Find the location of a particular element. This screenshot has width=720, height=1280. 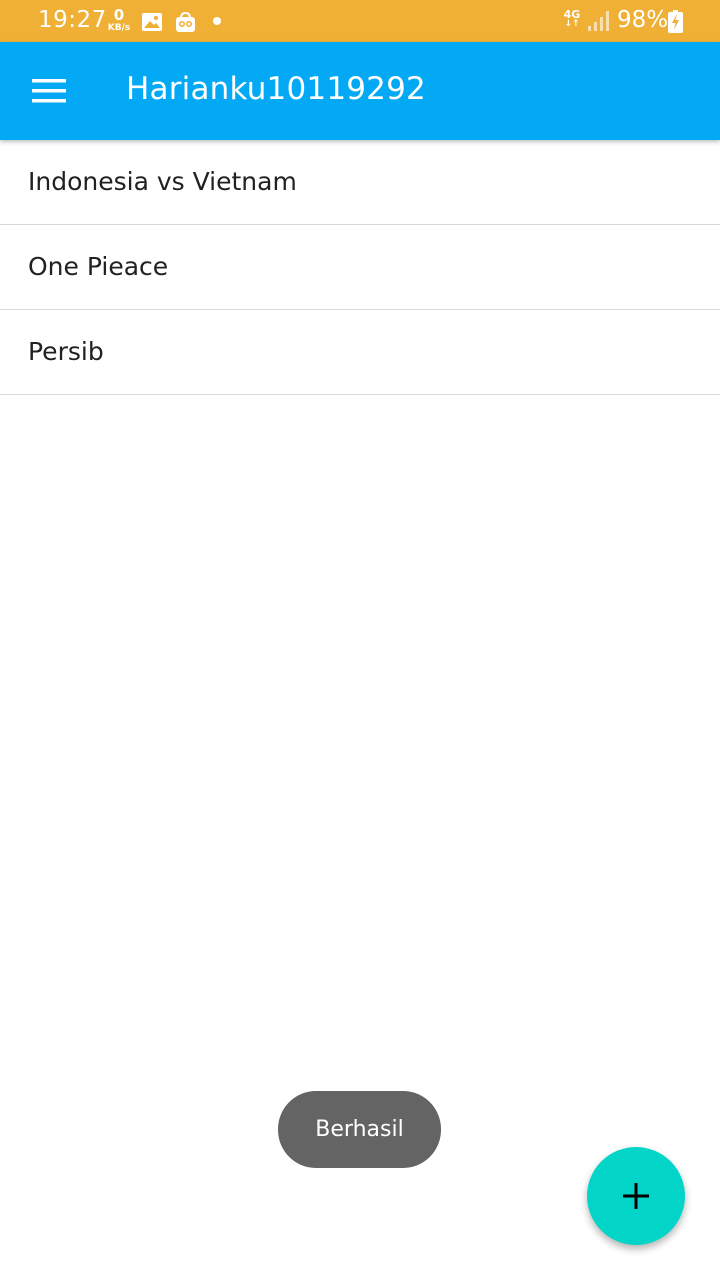

network-speed-value: 0 is located at coordinates (119, 15).